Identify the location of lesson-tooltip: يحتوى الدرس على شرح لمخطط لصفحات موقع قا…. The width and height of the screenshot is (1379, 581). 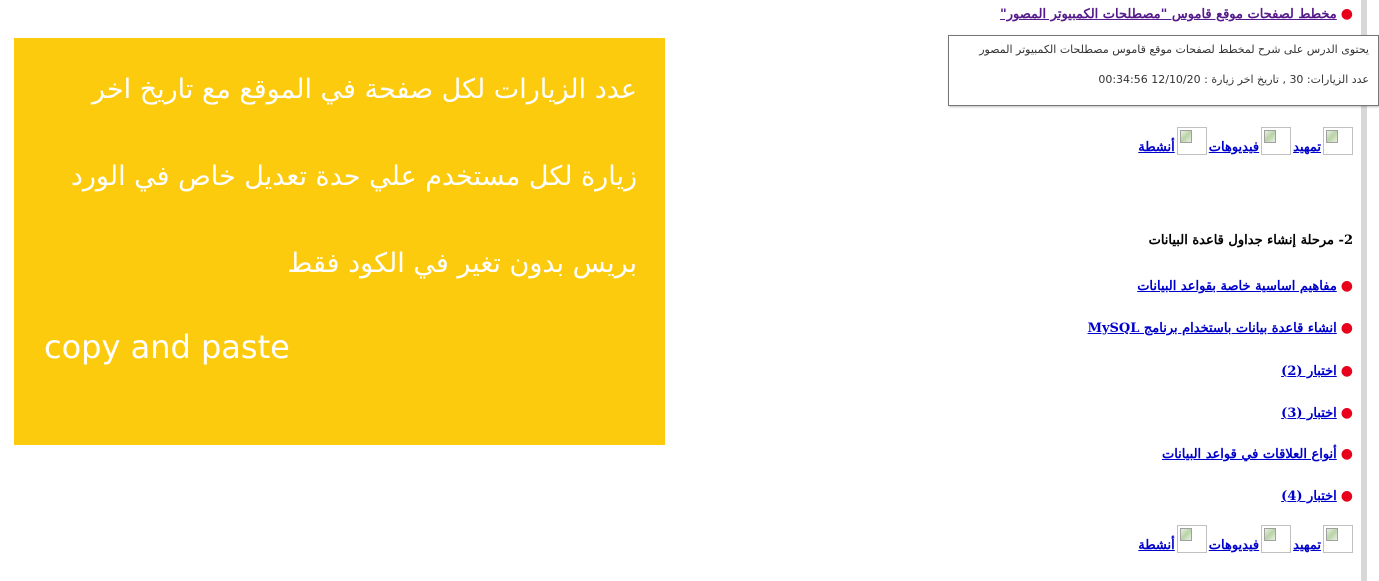
(1163, 70).